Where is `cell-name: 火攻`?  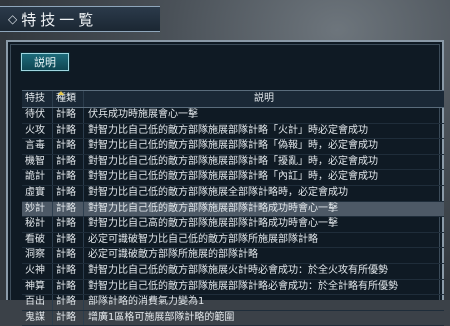
cell-name: 火攻 is located at coordinates (37, 131).